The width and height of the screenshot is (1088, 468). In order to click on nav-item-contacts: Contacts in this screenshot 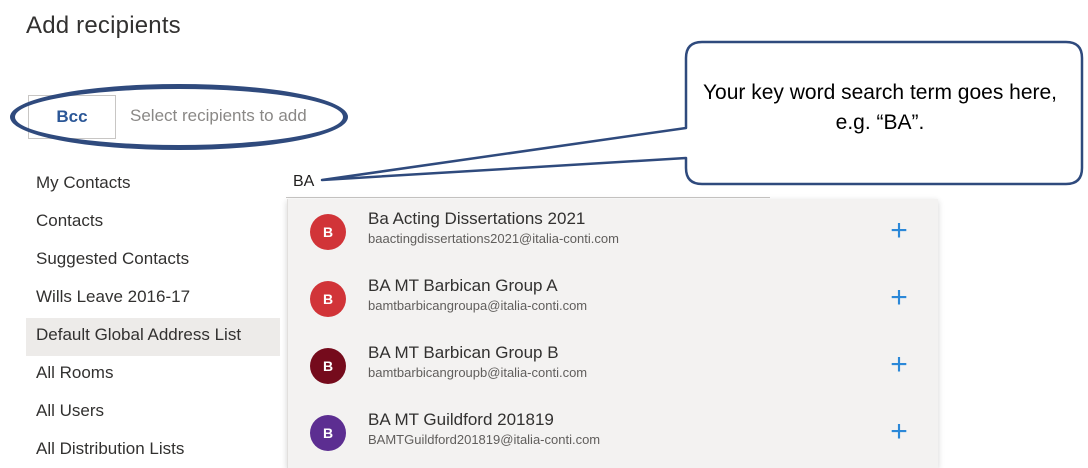, I will do `click(153, 223)`.